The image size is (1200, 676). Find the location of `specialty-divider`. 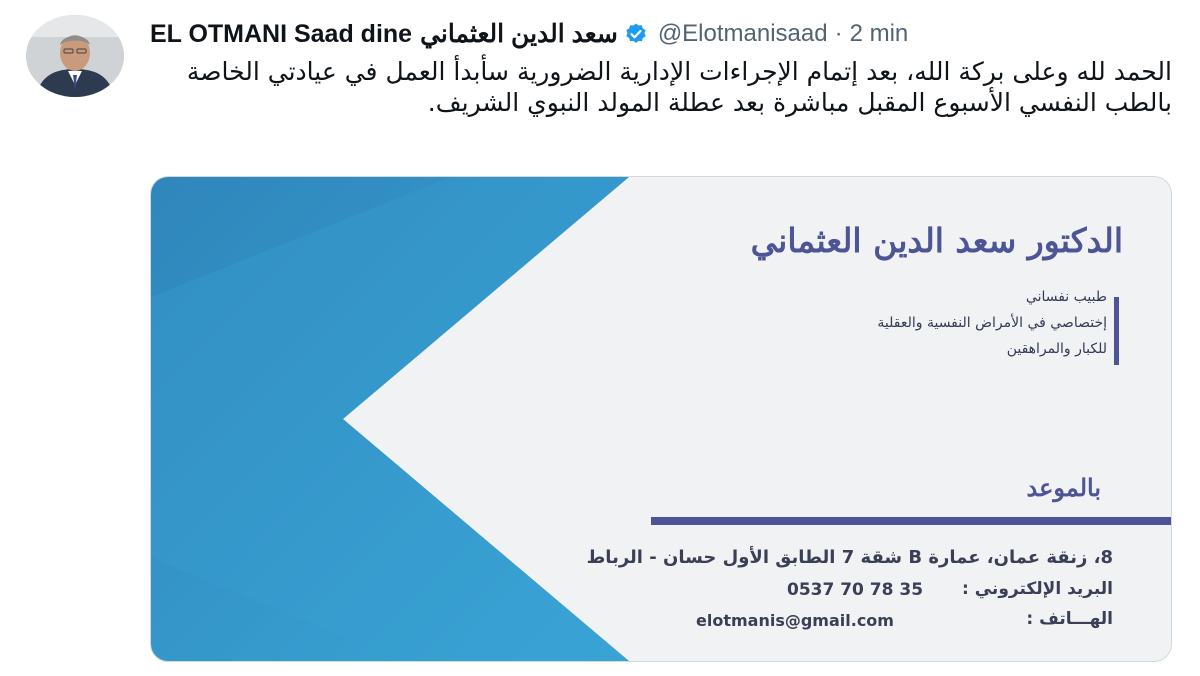

specialty-divider is located at coordinates (1116, 331).